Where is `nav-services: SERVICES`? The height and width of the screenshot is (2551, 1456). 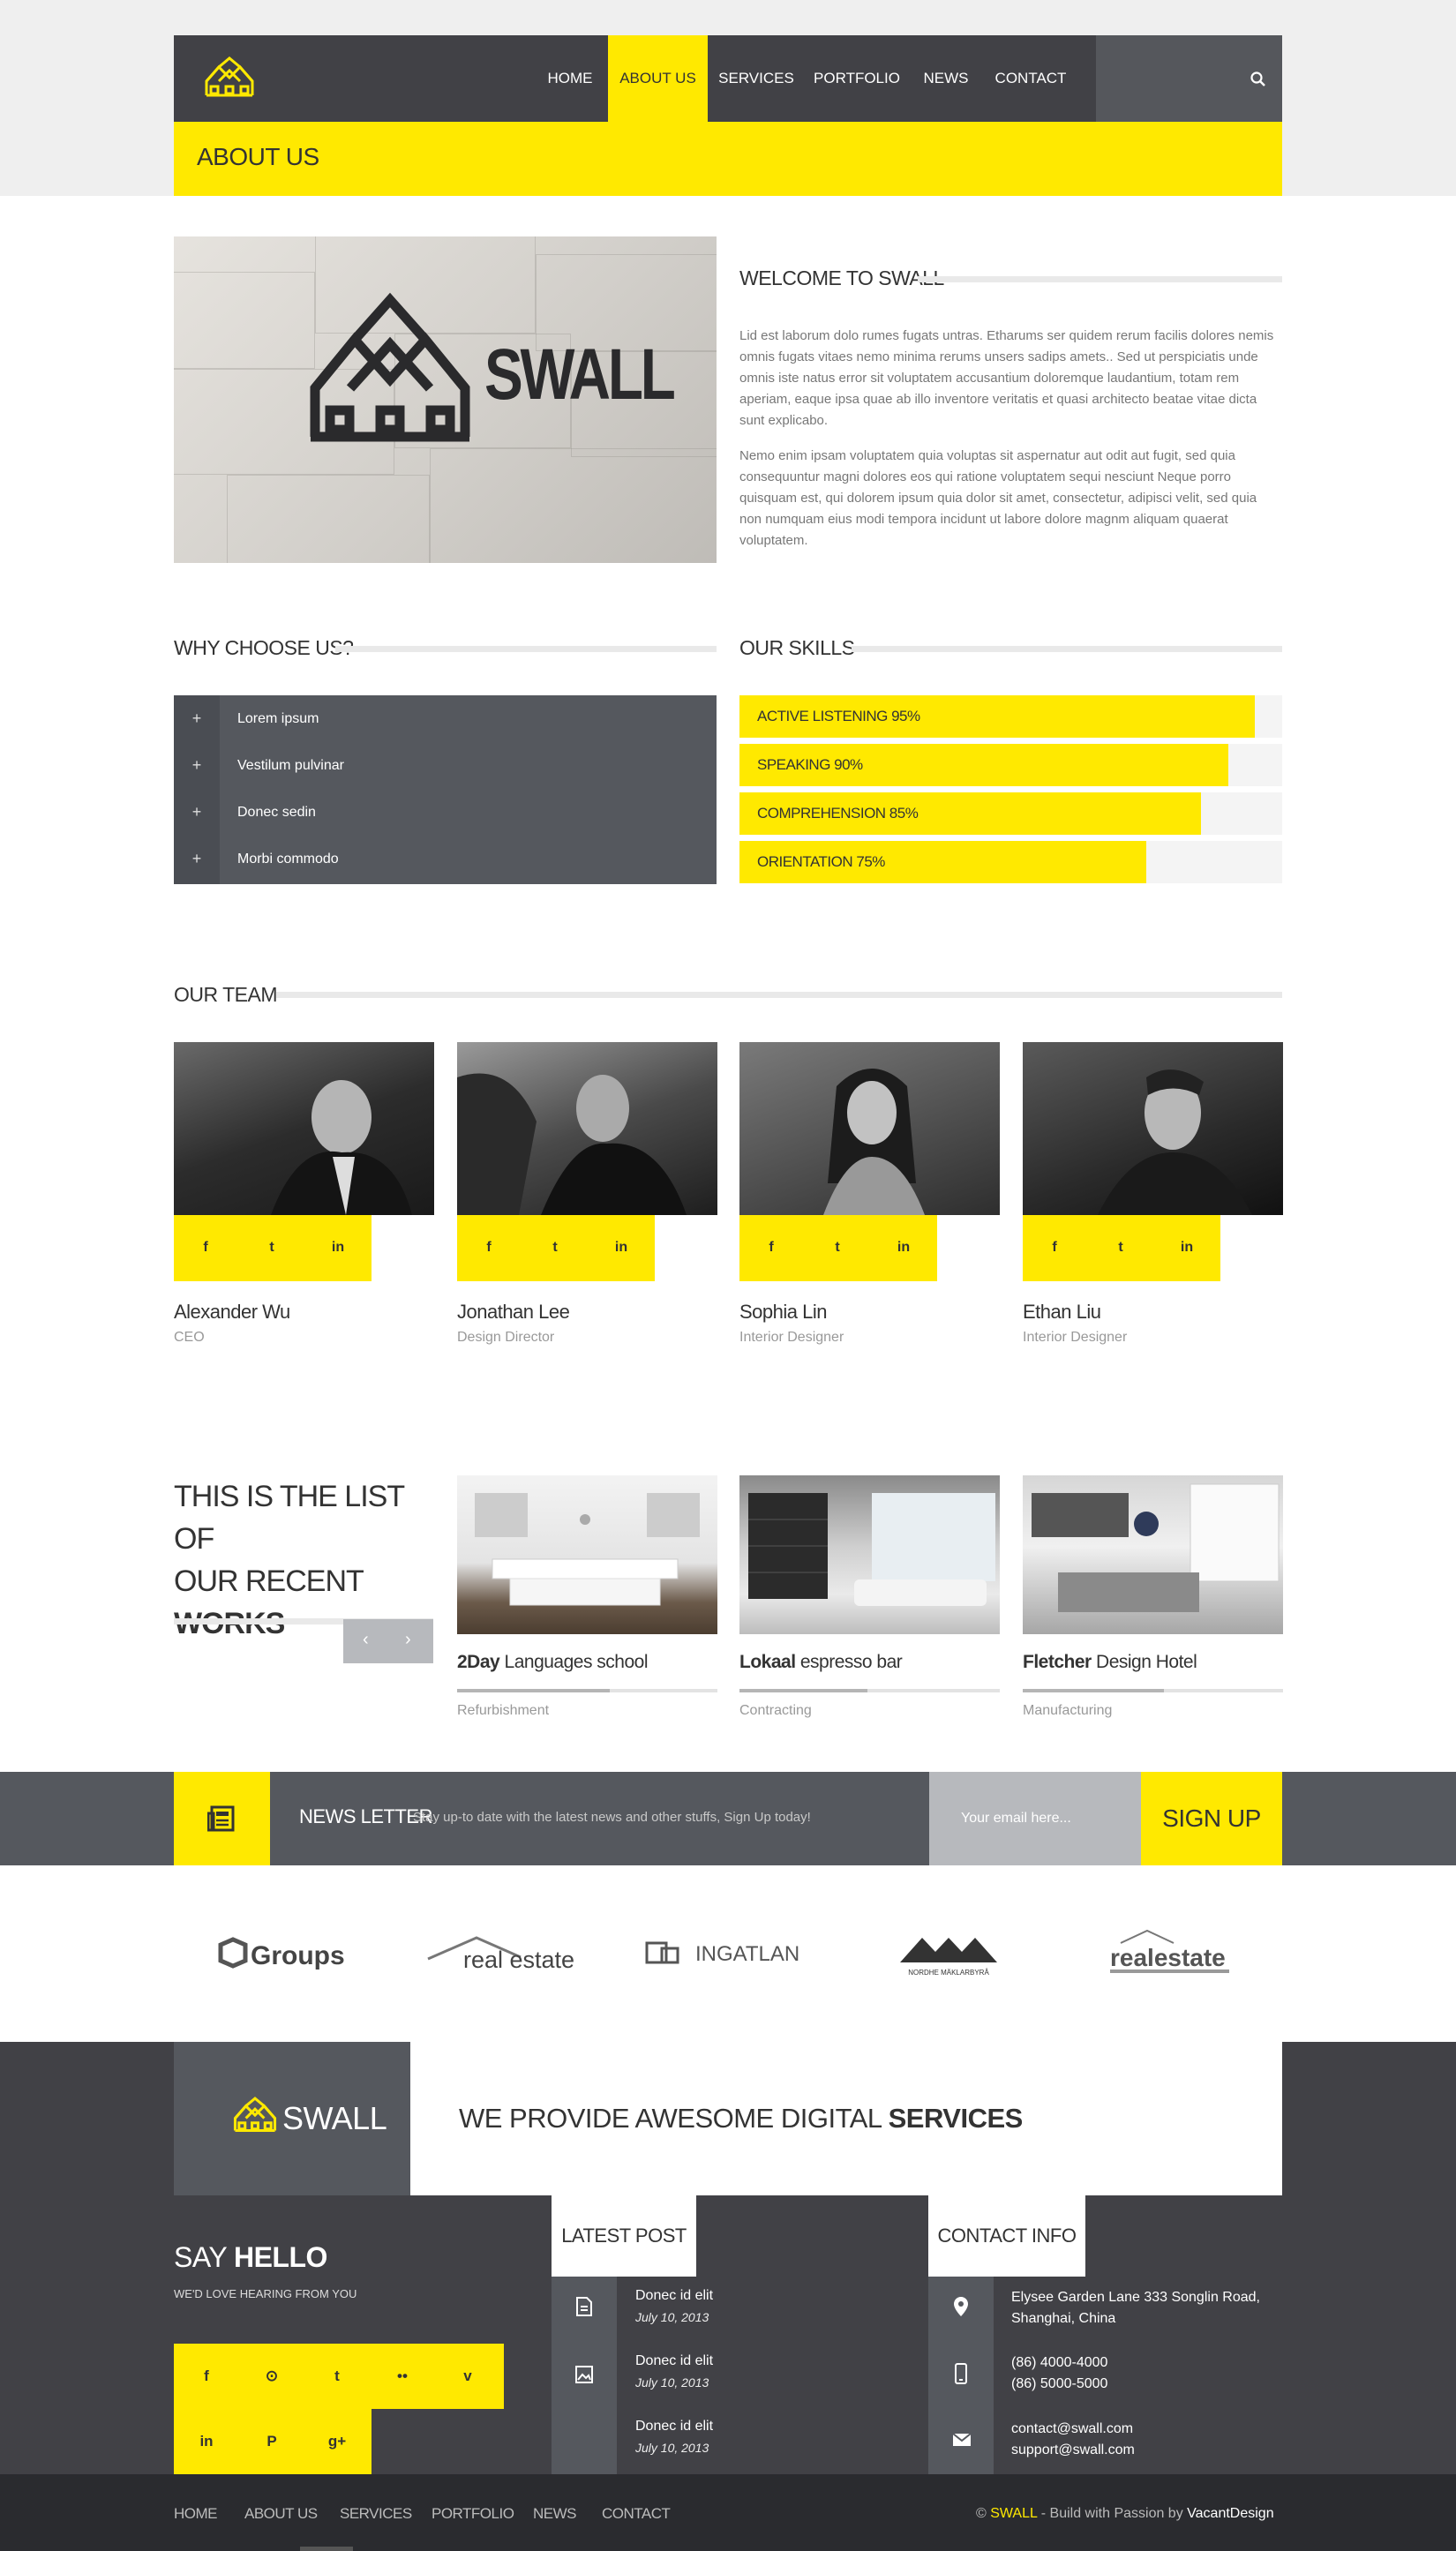
nav-services: SERVICES is located at coordinates (756, 78).